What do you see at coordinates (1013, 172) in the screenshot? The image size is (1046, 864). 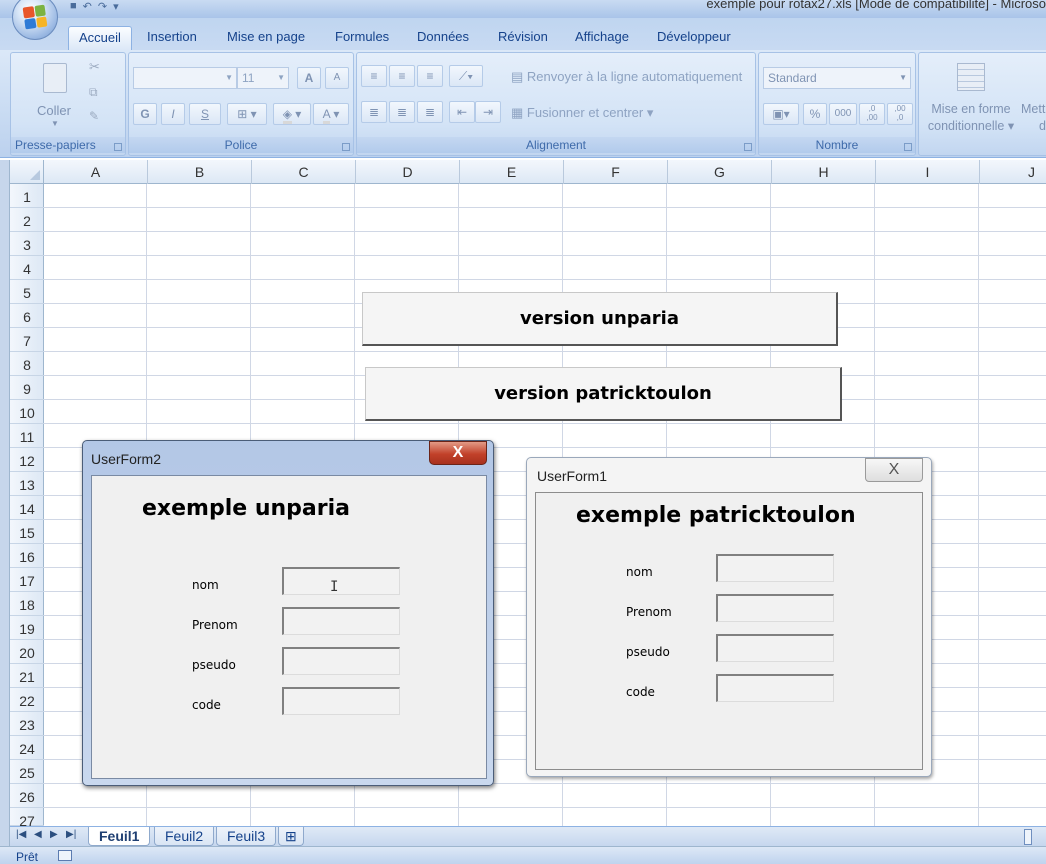 I see `column-header-j: J` at bounding box center [1013, 172].